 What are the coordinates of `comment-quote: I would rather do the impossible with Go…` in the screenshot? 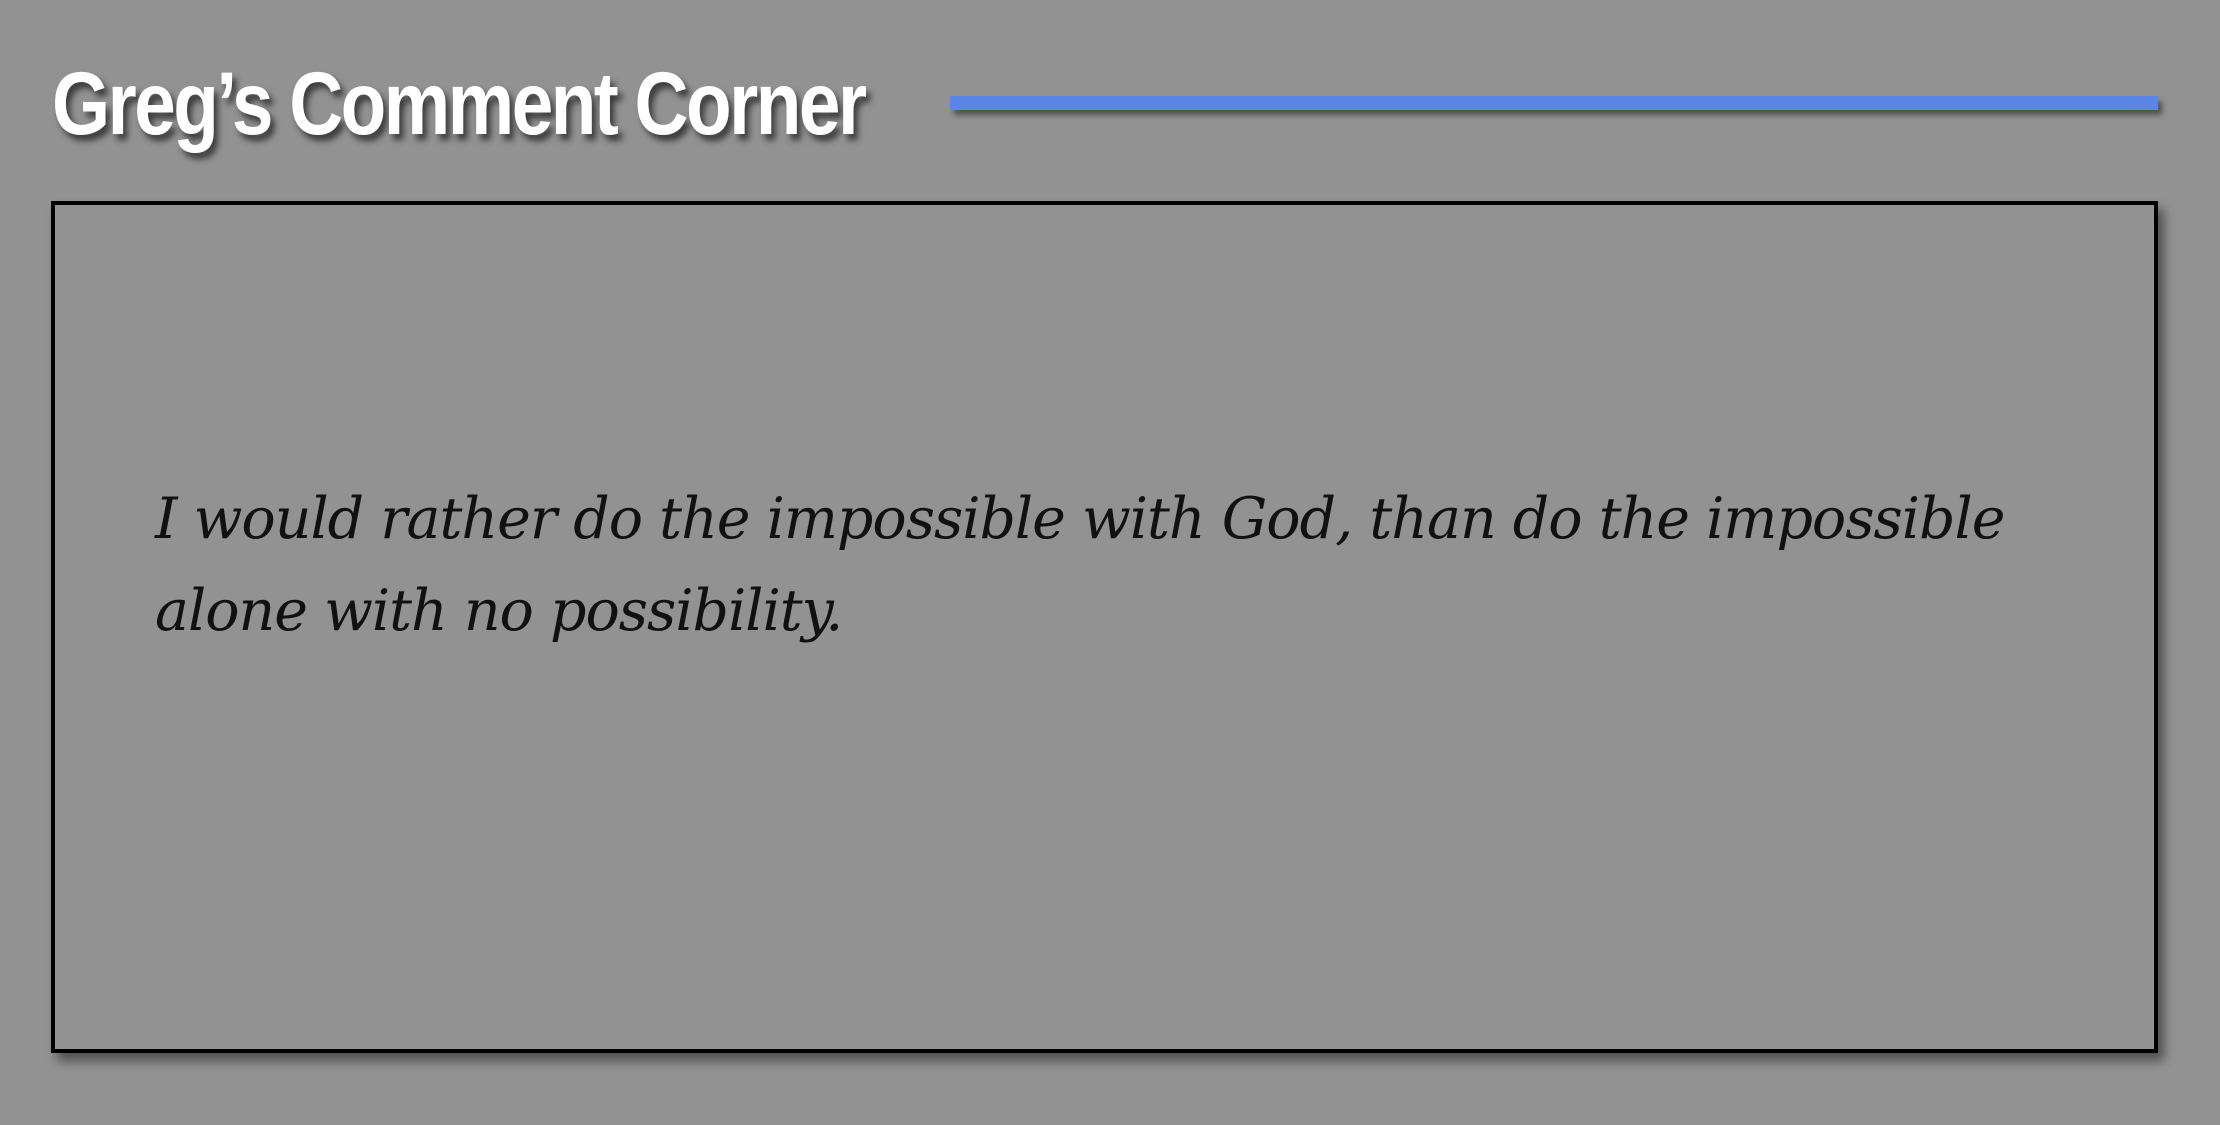 It's located at (1080, 565).